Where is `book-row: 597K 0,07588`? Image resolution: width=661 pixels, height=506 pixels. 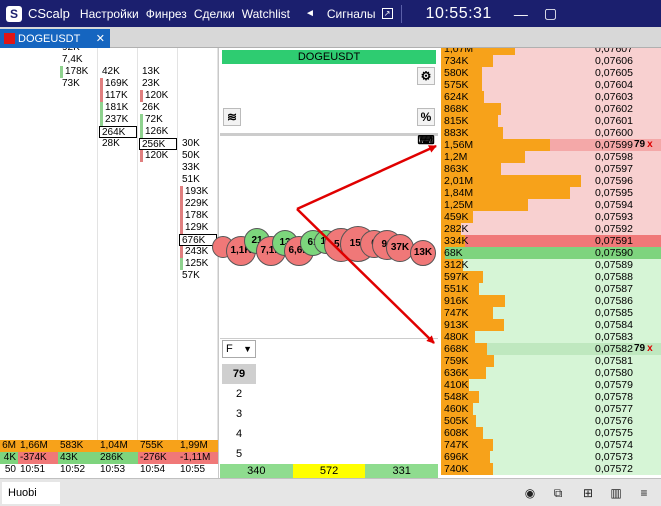
book-row: 597K 0,07588 is located at coordinates (551, 277).